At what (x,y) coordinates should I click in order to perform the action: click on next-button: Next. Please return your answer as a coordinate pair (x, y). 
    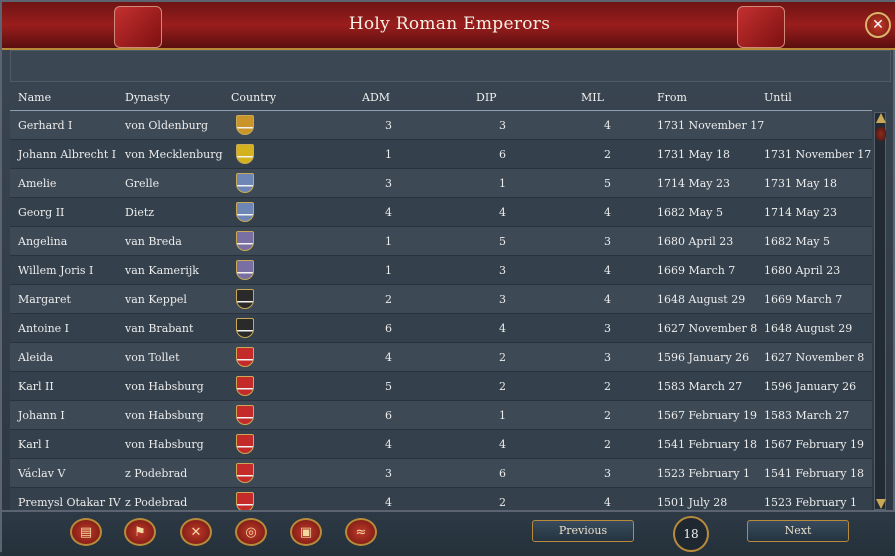
    Looking at the image, I should click on (798, 531).